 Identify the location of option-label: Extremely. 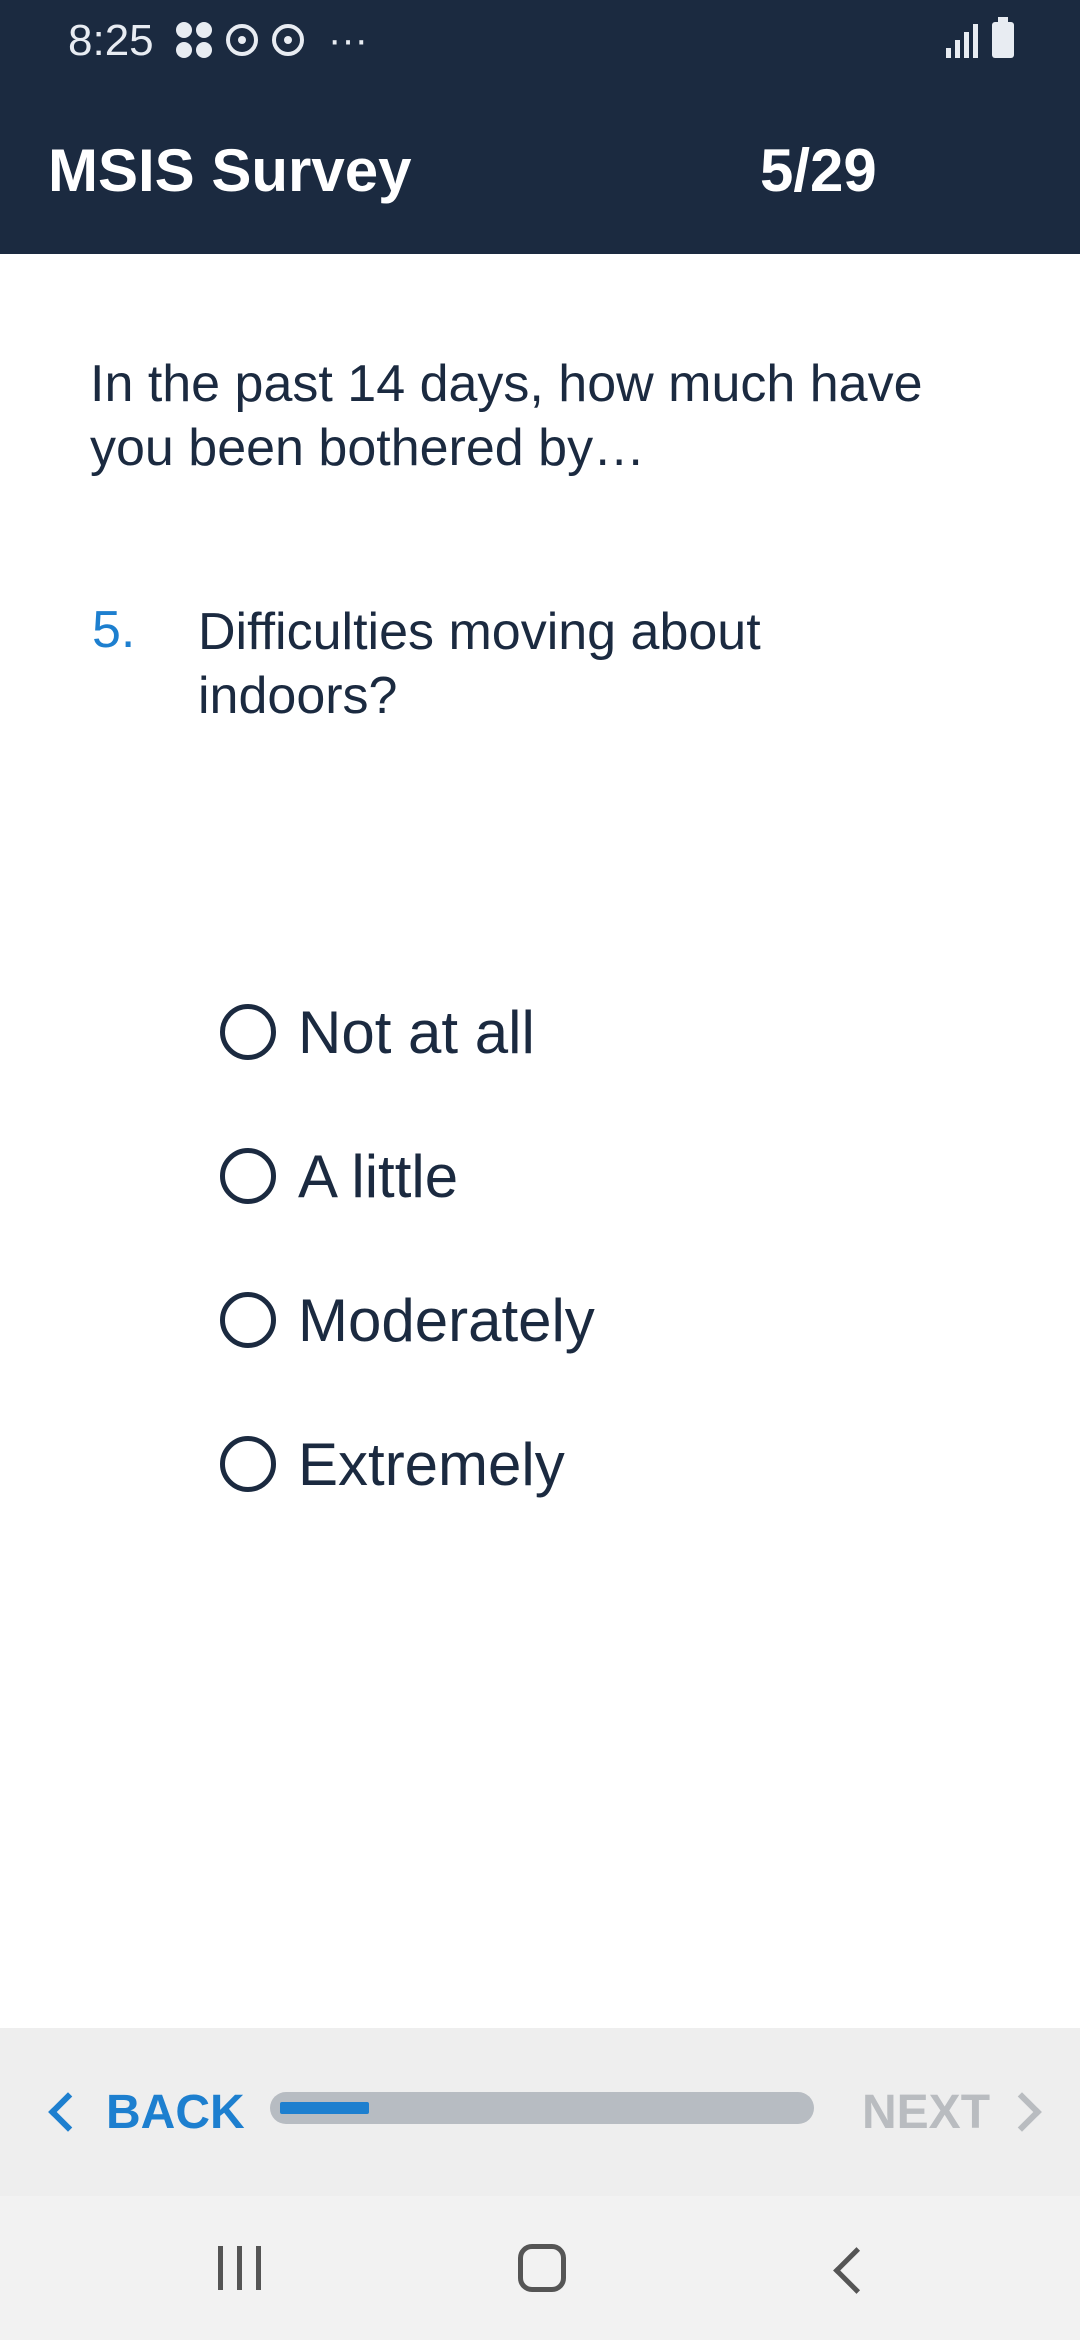
(431, 1464).